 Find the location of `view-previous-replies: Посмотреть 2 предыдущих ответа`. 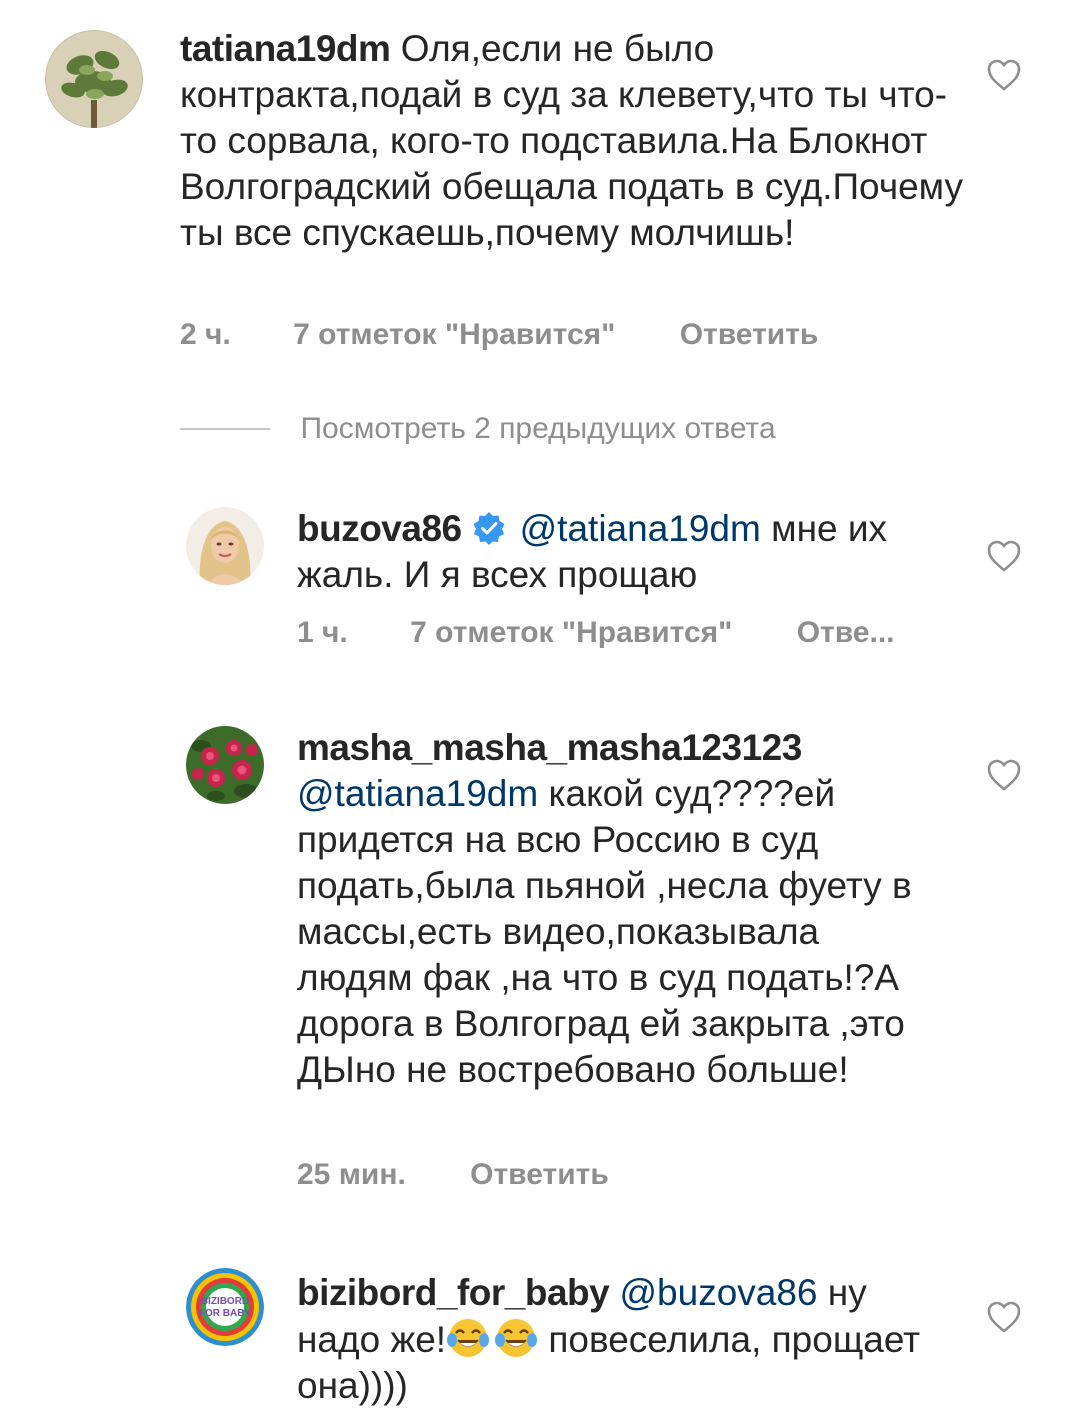

view-previous-replies: Посмотреть 2 предыдущих ответа is located at coordinates (478, 432).